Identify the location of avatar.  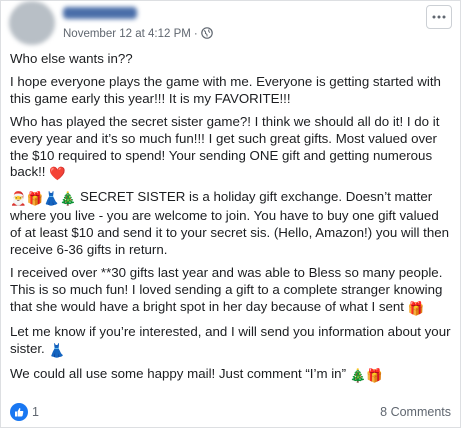
(32, 23).